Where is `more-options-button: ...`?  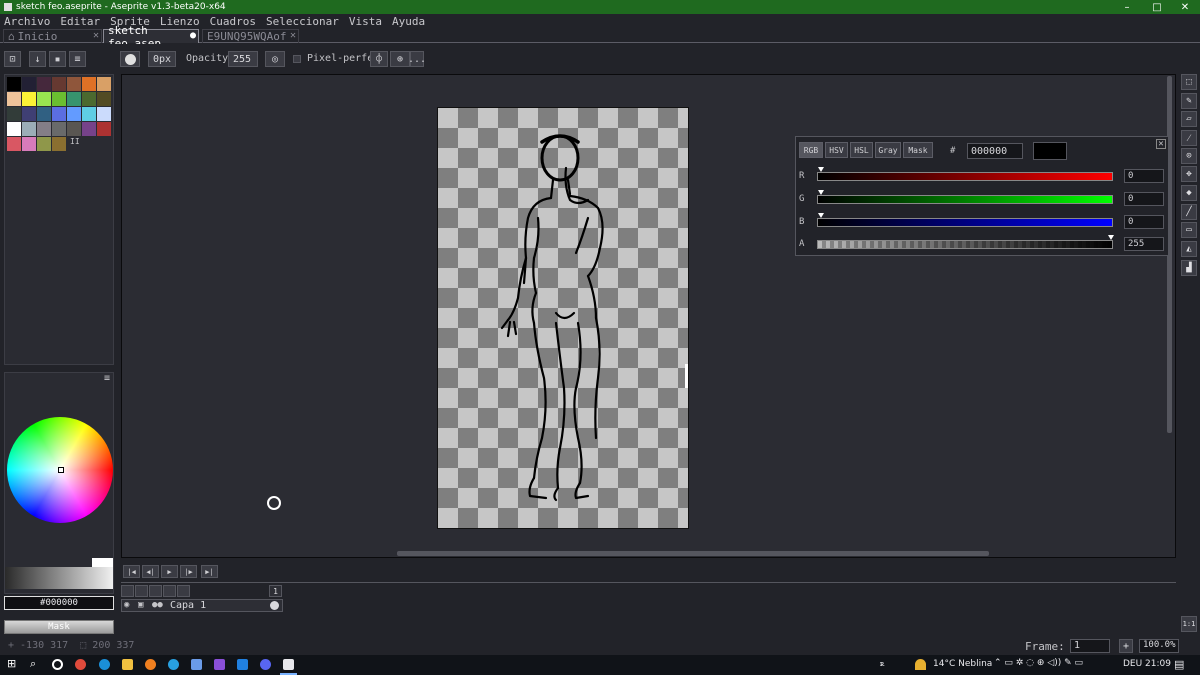
more-options-button: ... is located at coordinates (417, 59).